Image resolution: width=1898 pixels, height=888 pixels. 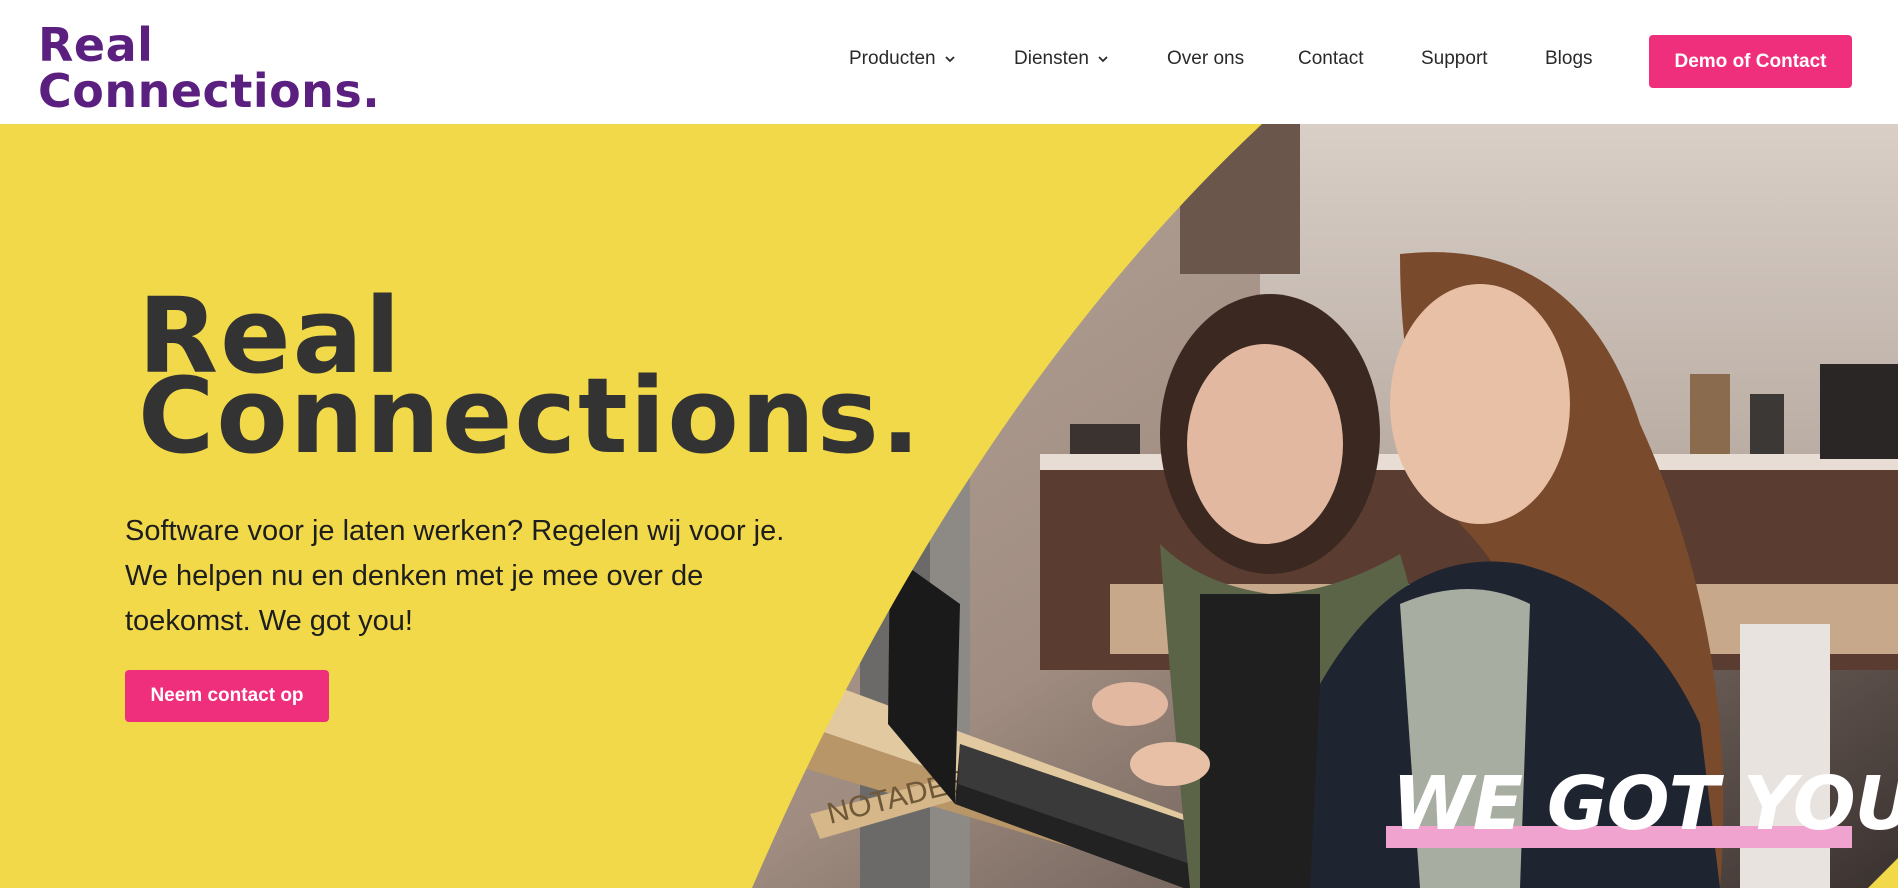 I want to click on nav-contact-label: Contact, so click(x=1331, y=58).